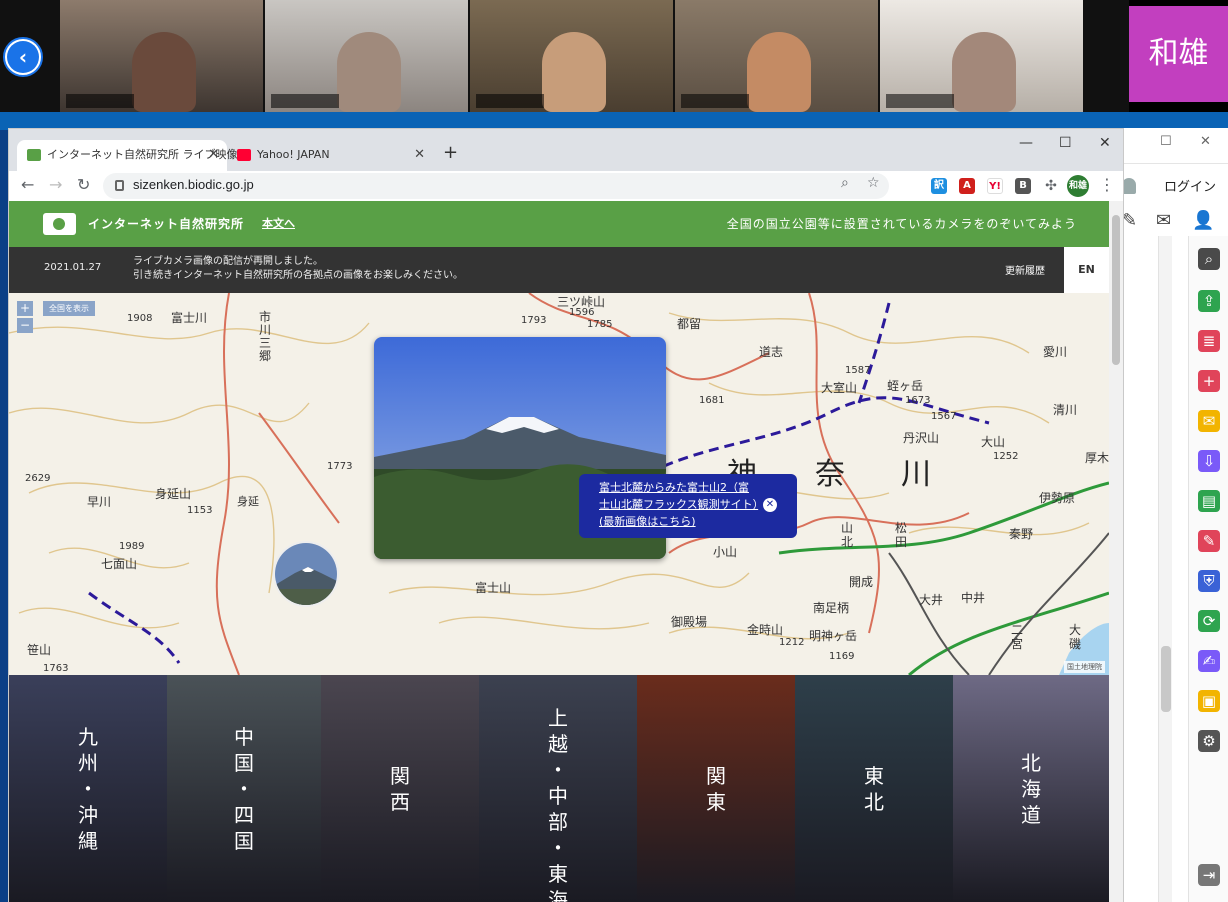 This screenshot has width=1228, height=902. What do you see at coordinates (39, 650) in the screenshot?
I see `map-label: 笹山` at bounding box center [39, 650].